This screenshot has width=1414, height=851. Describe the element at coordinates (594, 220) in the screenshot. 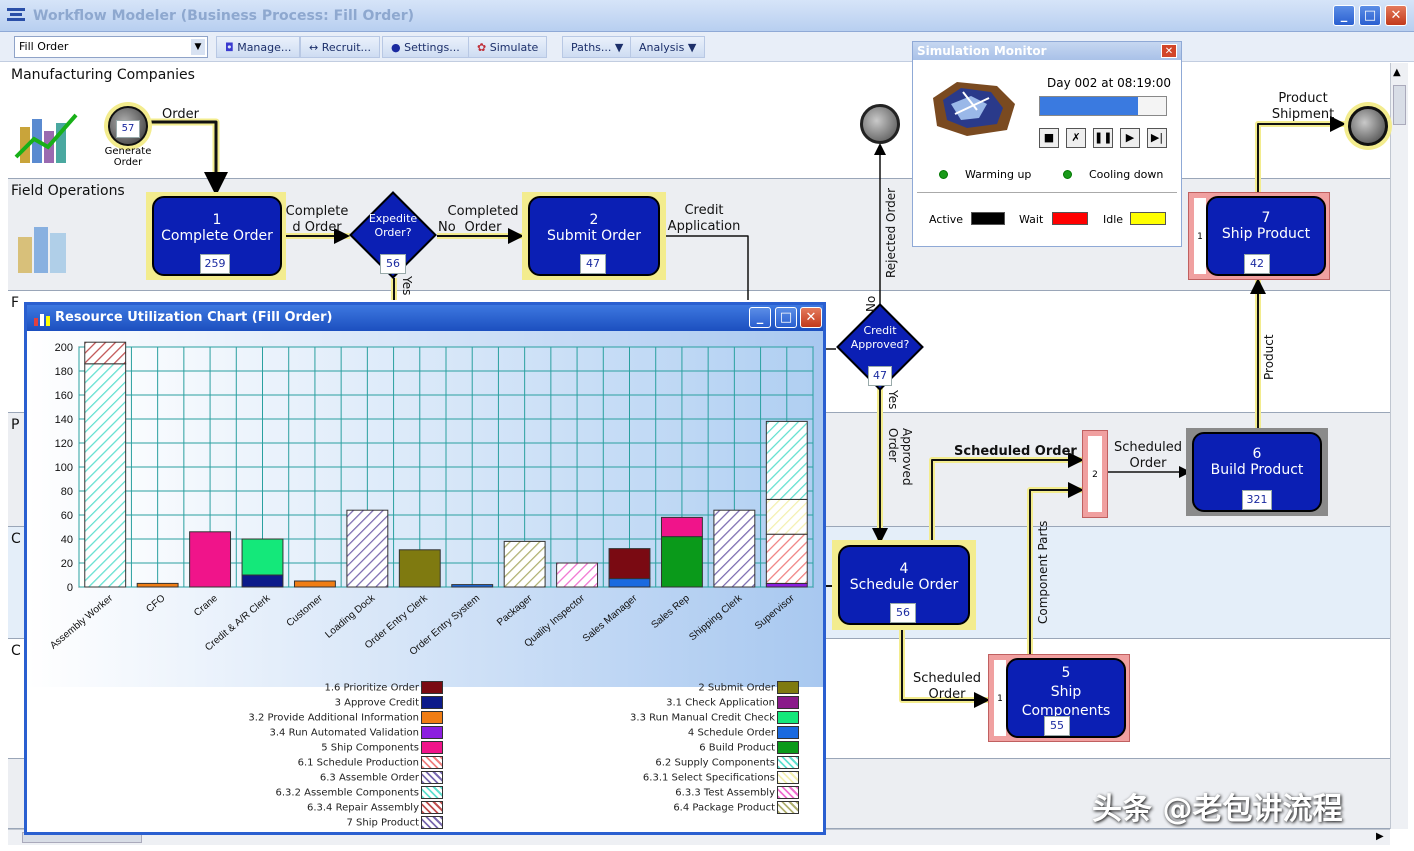

I see `submit-order-num: 2` at that location.